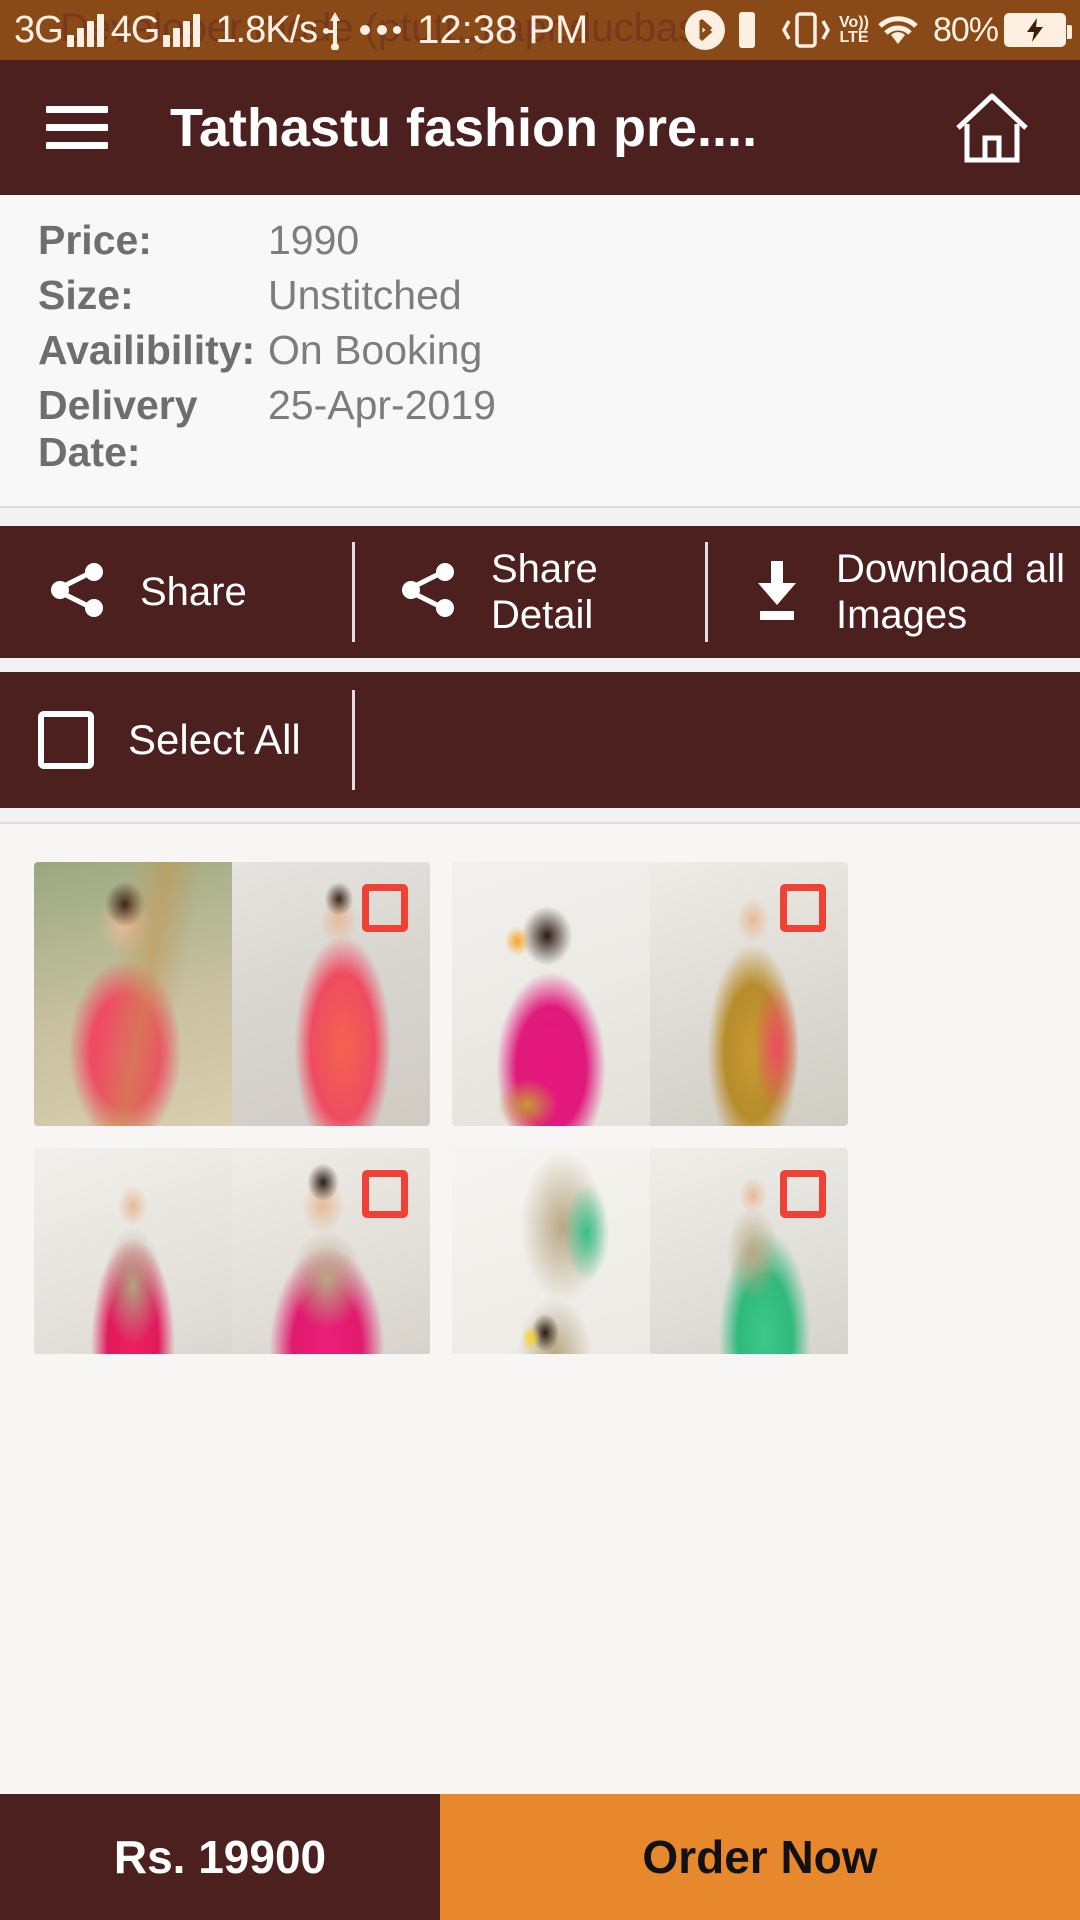 The image size is (1080, 1920). I want to click on availability-label: Availibility:, so click(147, 350).